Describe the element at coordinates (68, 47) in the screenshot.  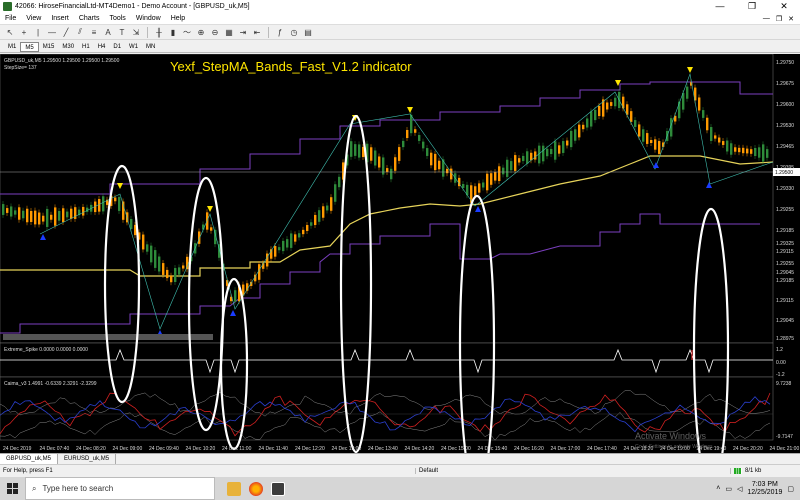
I see `tf-m30: M30` at that location.